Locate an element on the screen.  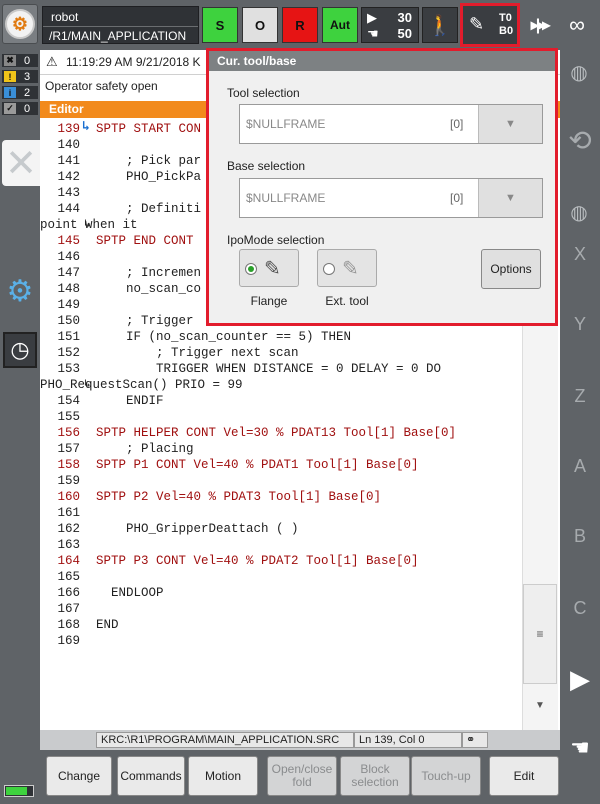
jog-hand-icon: ☚ is located at coordinates (580, 750).